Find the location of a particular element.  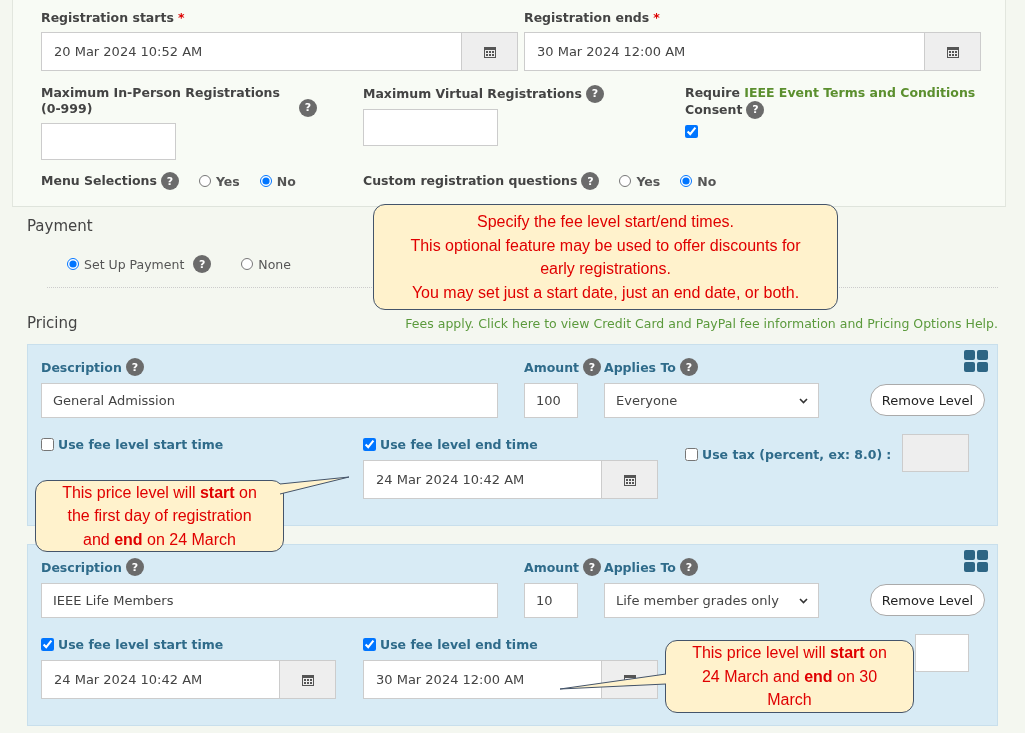

consent-checkbox is located at coordinates (691, 131).